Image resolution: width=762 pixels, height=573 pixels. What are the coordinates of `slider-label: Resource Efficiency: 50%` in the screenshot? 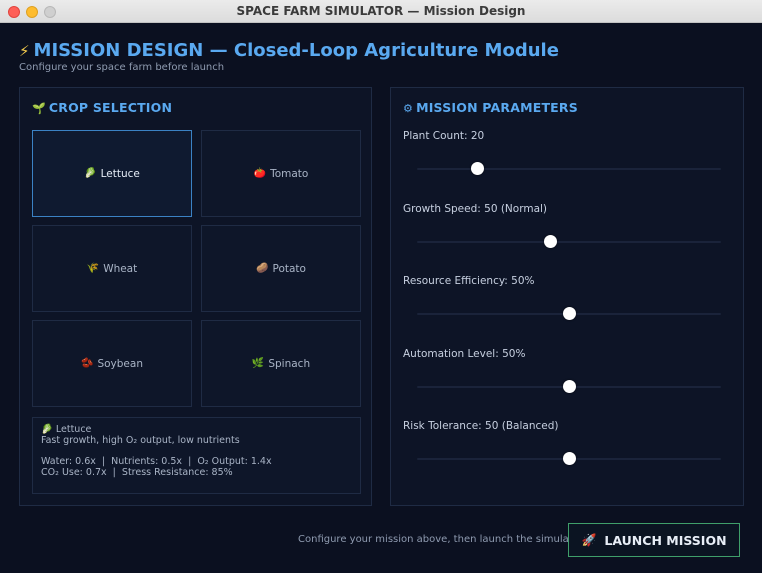 It's located at (469, 281).